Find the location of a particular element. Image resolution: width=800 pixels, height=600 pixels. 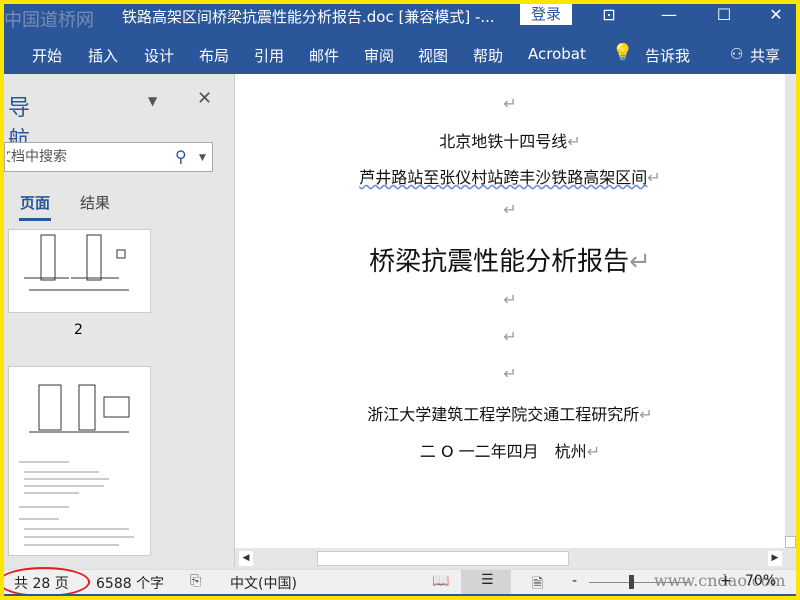

tab-acrobat: Acrobat is located at coordinates (557, 54).